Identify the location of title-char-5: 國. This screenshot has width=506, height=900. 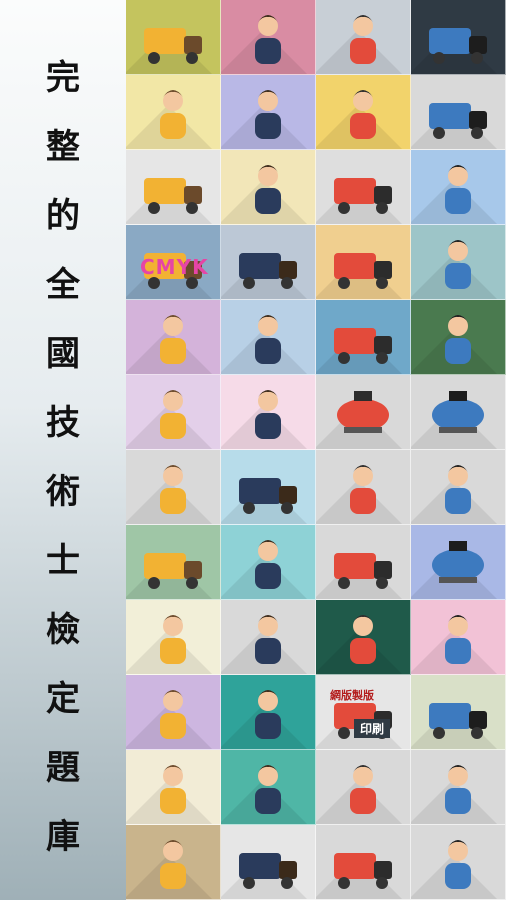
(63, 354).